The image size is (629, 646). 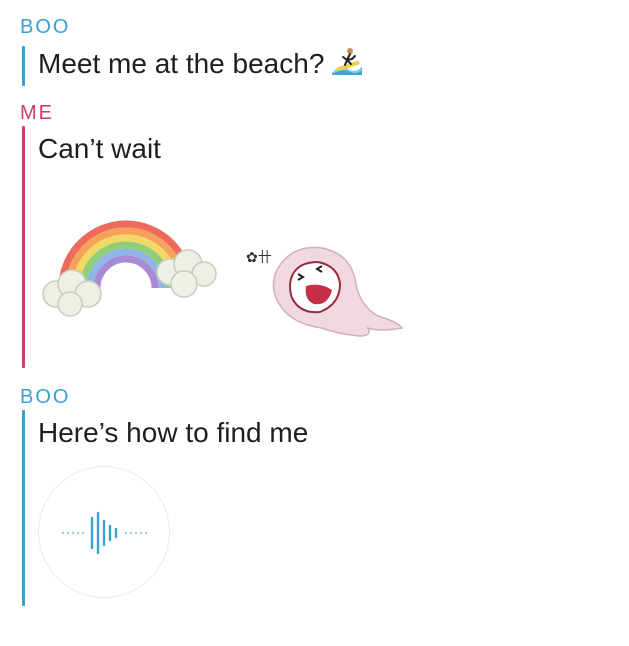 I want to click on audio-waveform-icon, so click(x=104, y=533).